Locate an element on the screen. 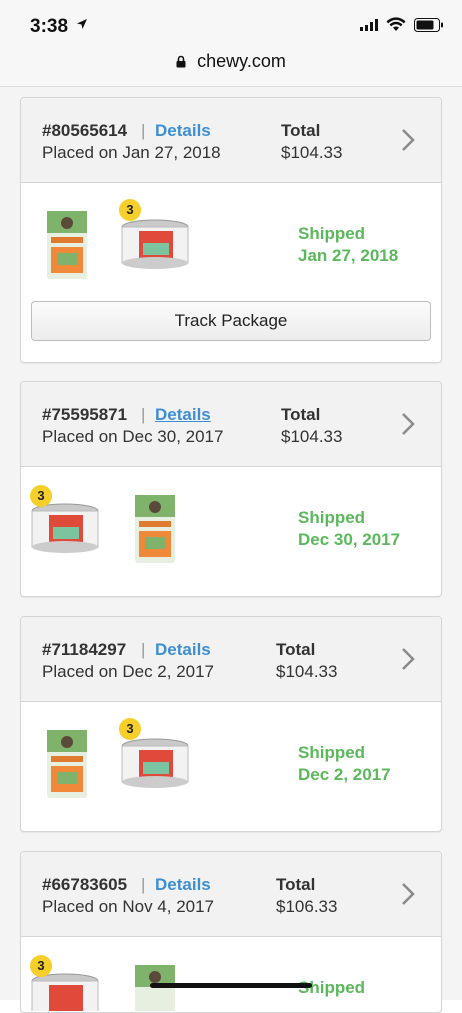  order-number: #75595871 is located at coordinates (85, 414).